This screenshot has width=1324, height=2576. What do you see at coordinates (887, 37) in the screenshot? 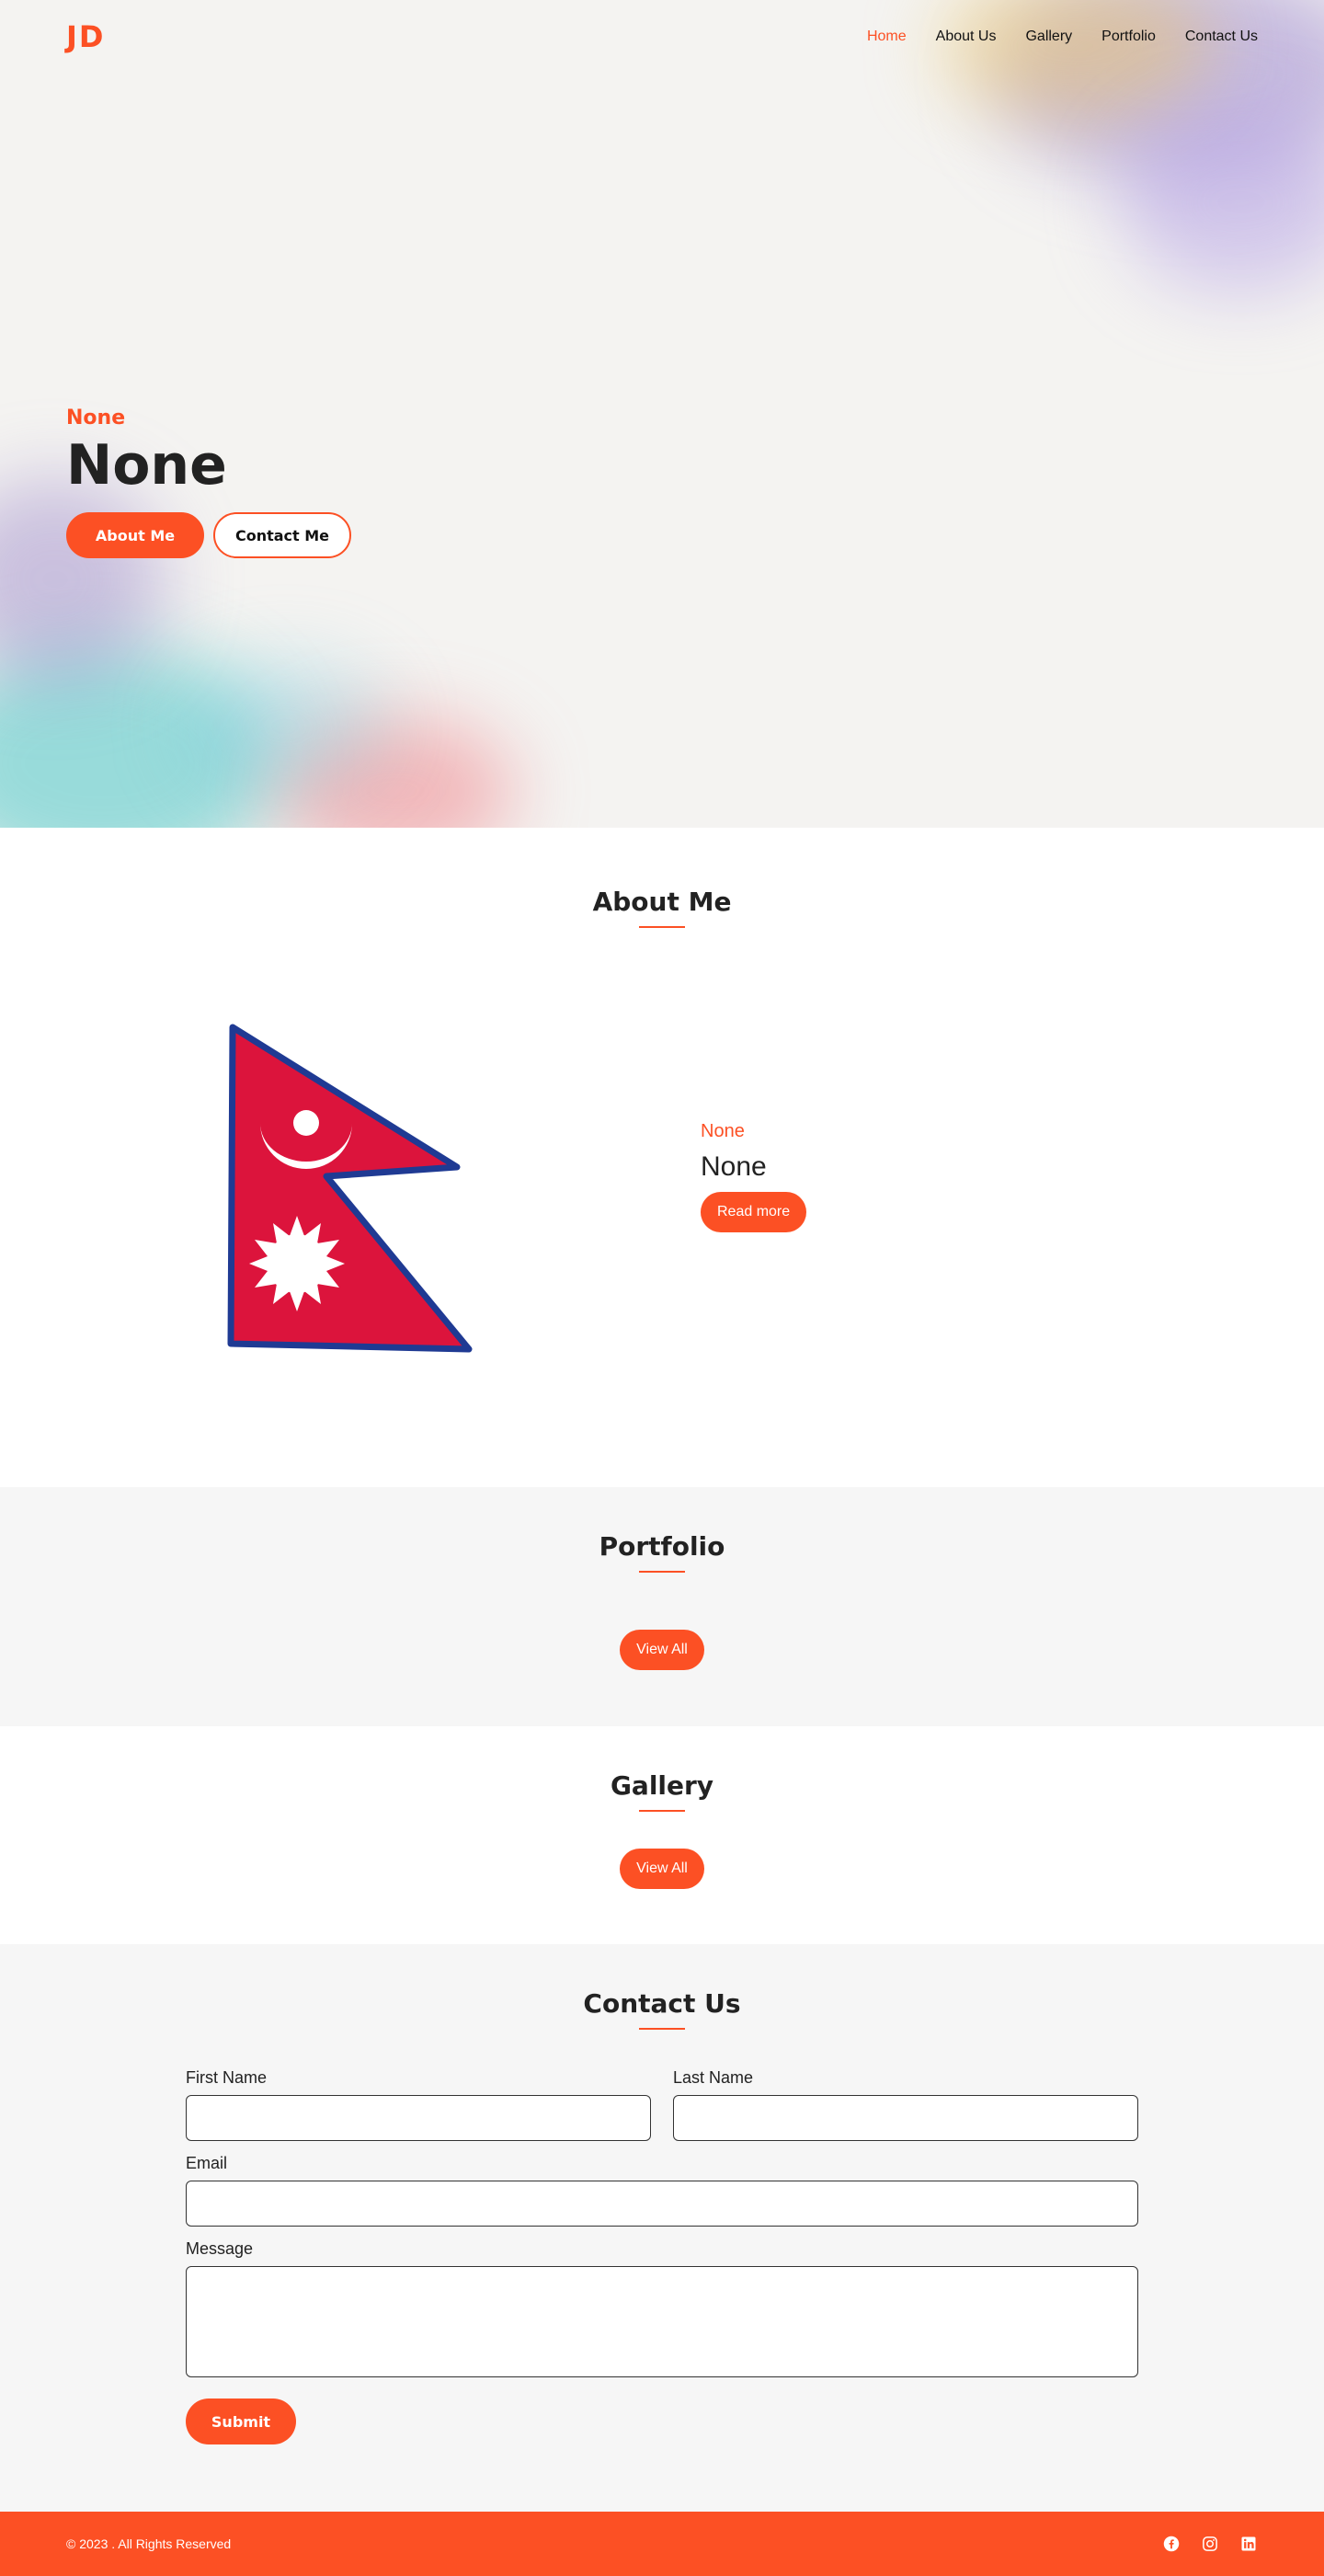
I see `nav-home: Home` at bounding box center [887, 37].